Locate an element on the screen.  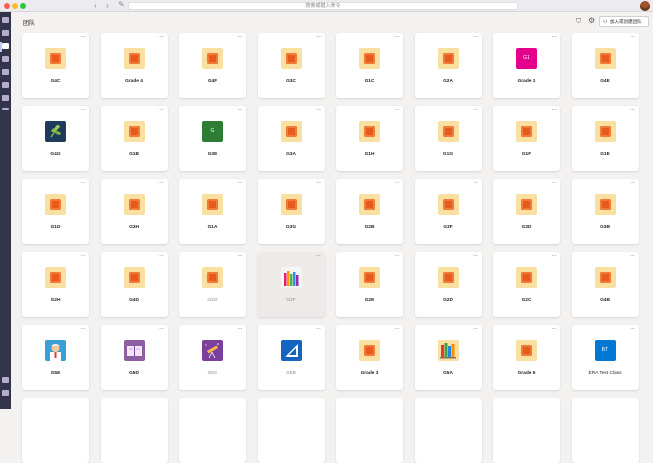
team-card: ··· G3C is located at coordinates (291, 65).